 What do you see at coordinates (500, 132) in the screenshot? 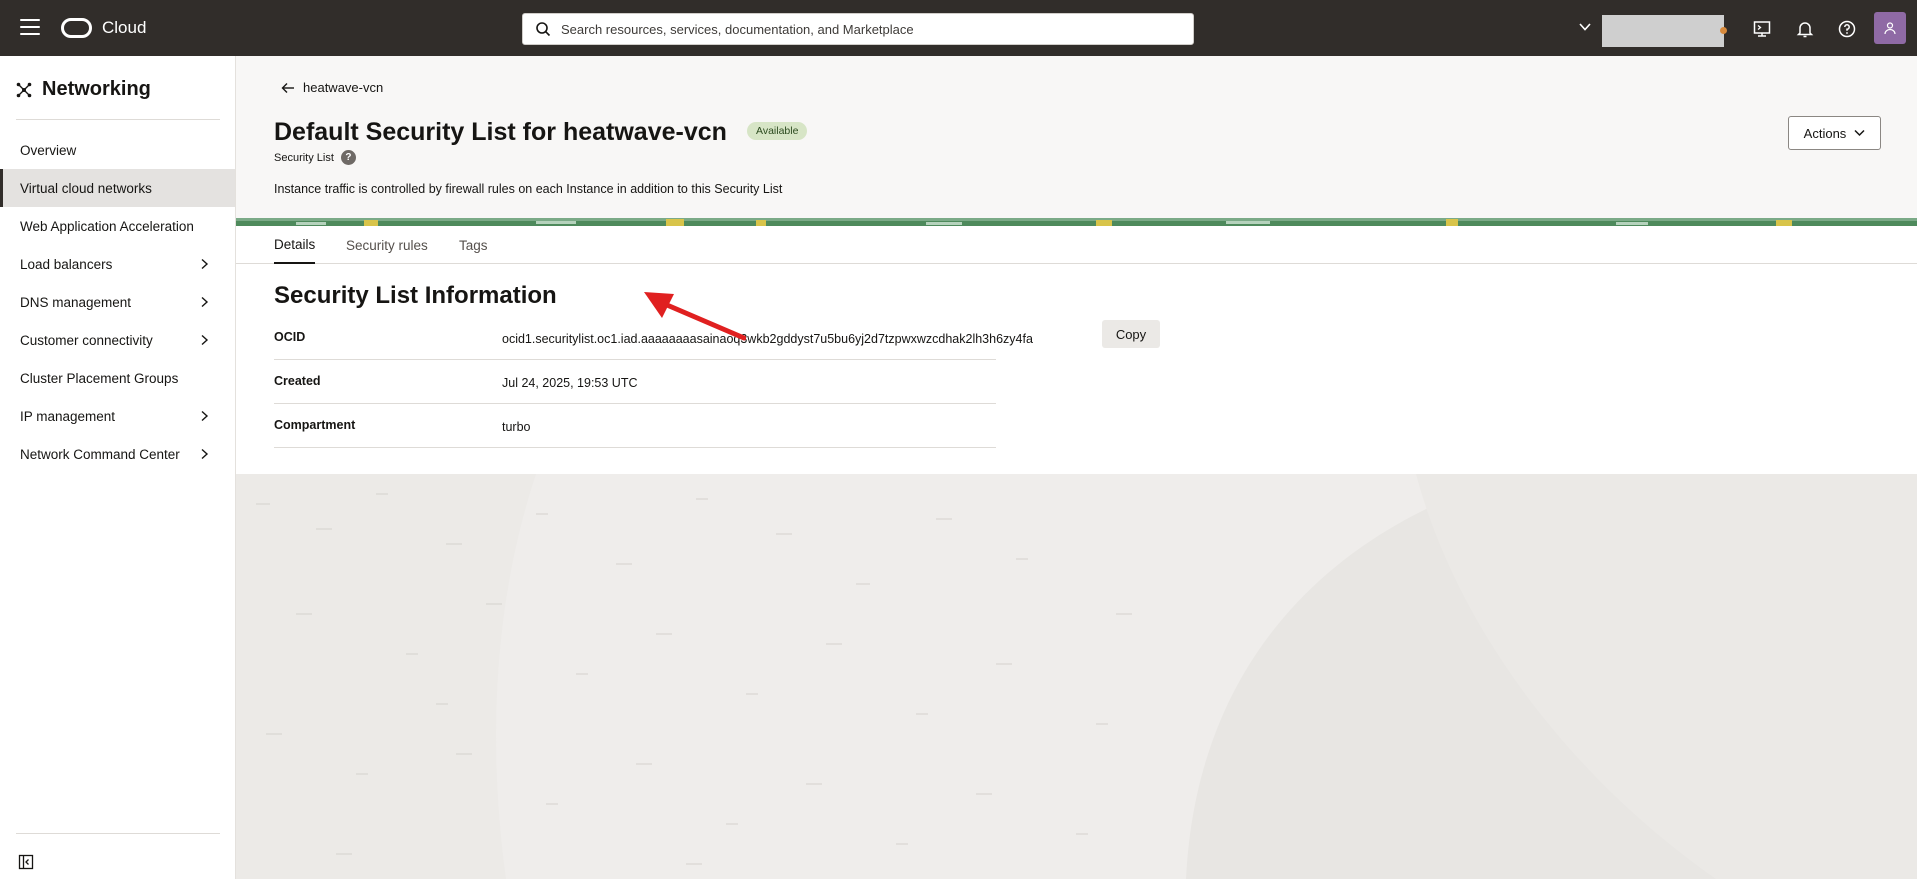
I see `page-title: Default Security List for heatwave-vcn` at bounding box center [500, 132].